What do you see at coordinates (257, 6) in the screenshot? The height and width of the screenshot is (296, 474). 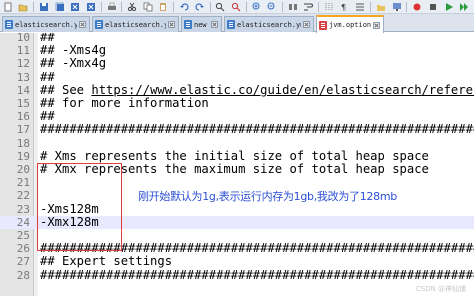 I see `zoom-in-icon` at bounding box center [257, 6].